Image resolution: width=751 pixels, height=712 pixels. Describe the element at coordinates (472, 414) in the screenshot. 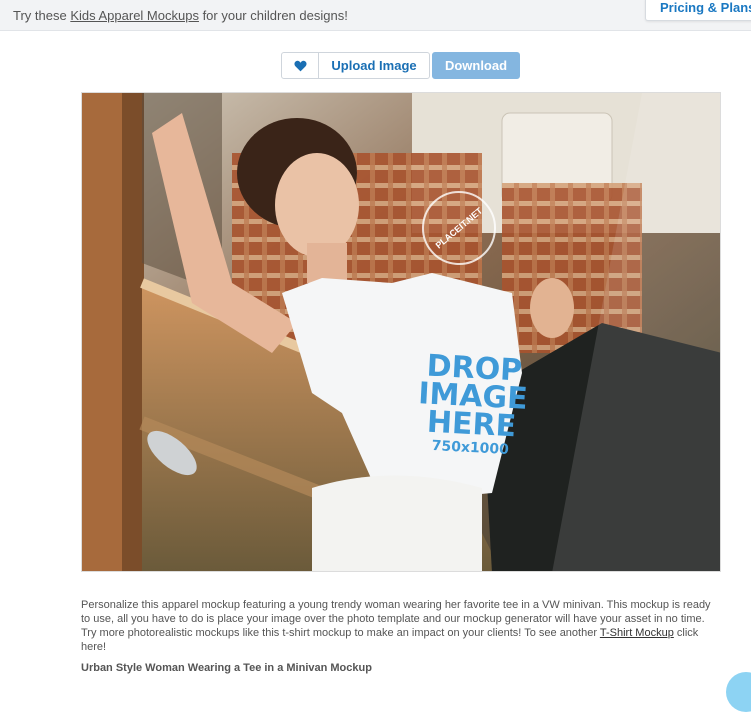

I see `drop-image-placeholder: DROP IMAGE HERE 750x1000` at that location.